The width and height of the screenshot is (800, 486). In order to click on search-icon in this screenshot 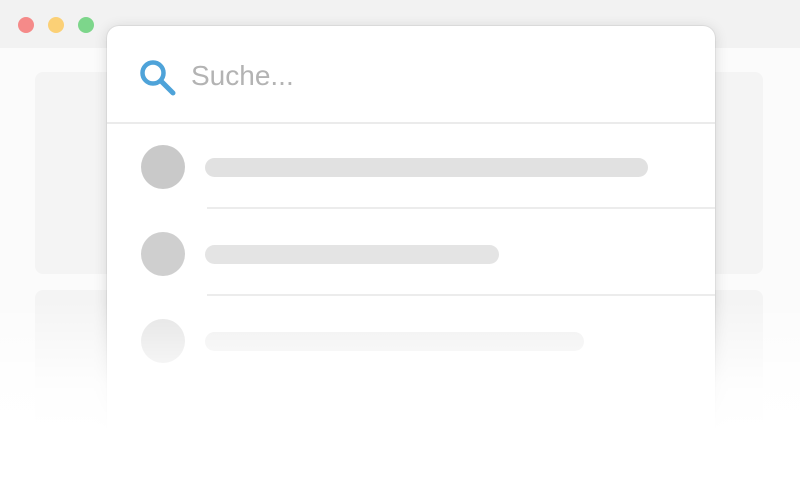, I will do `click(158, 78)`.